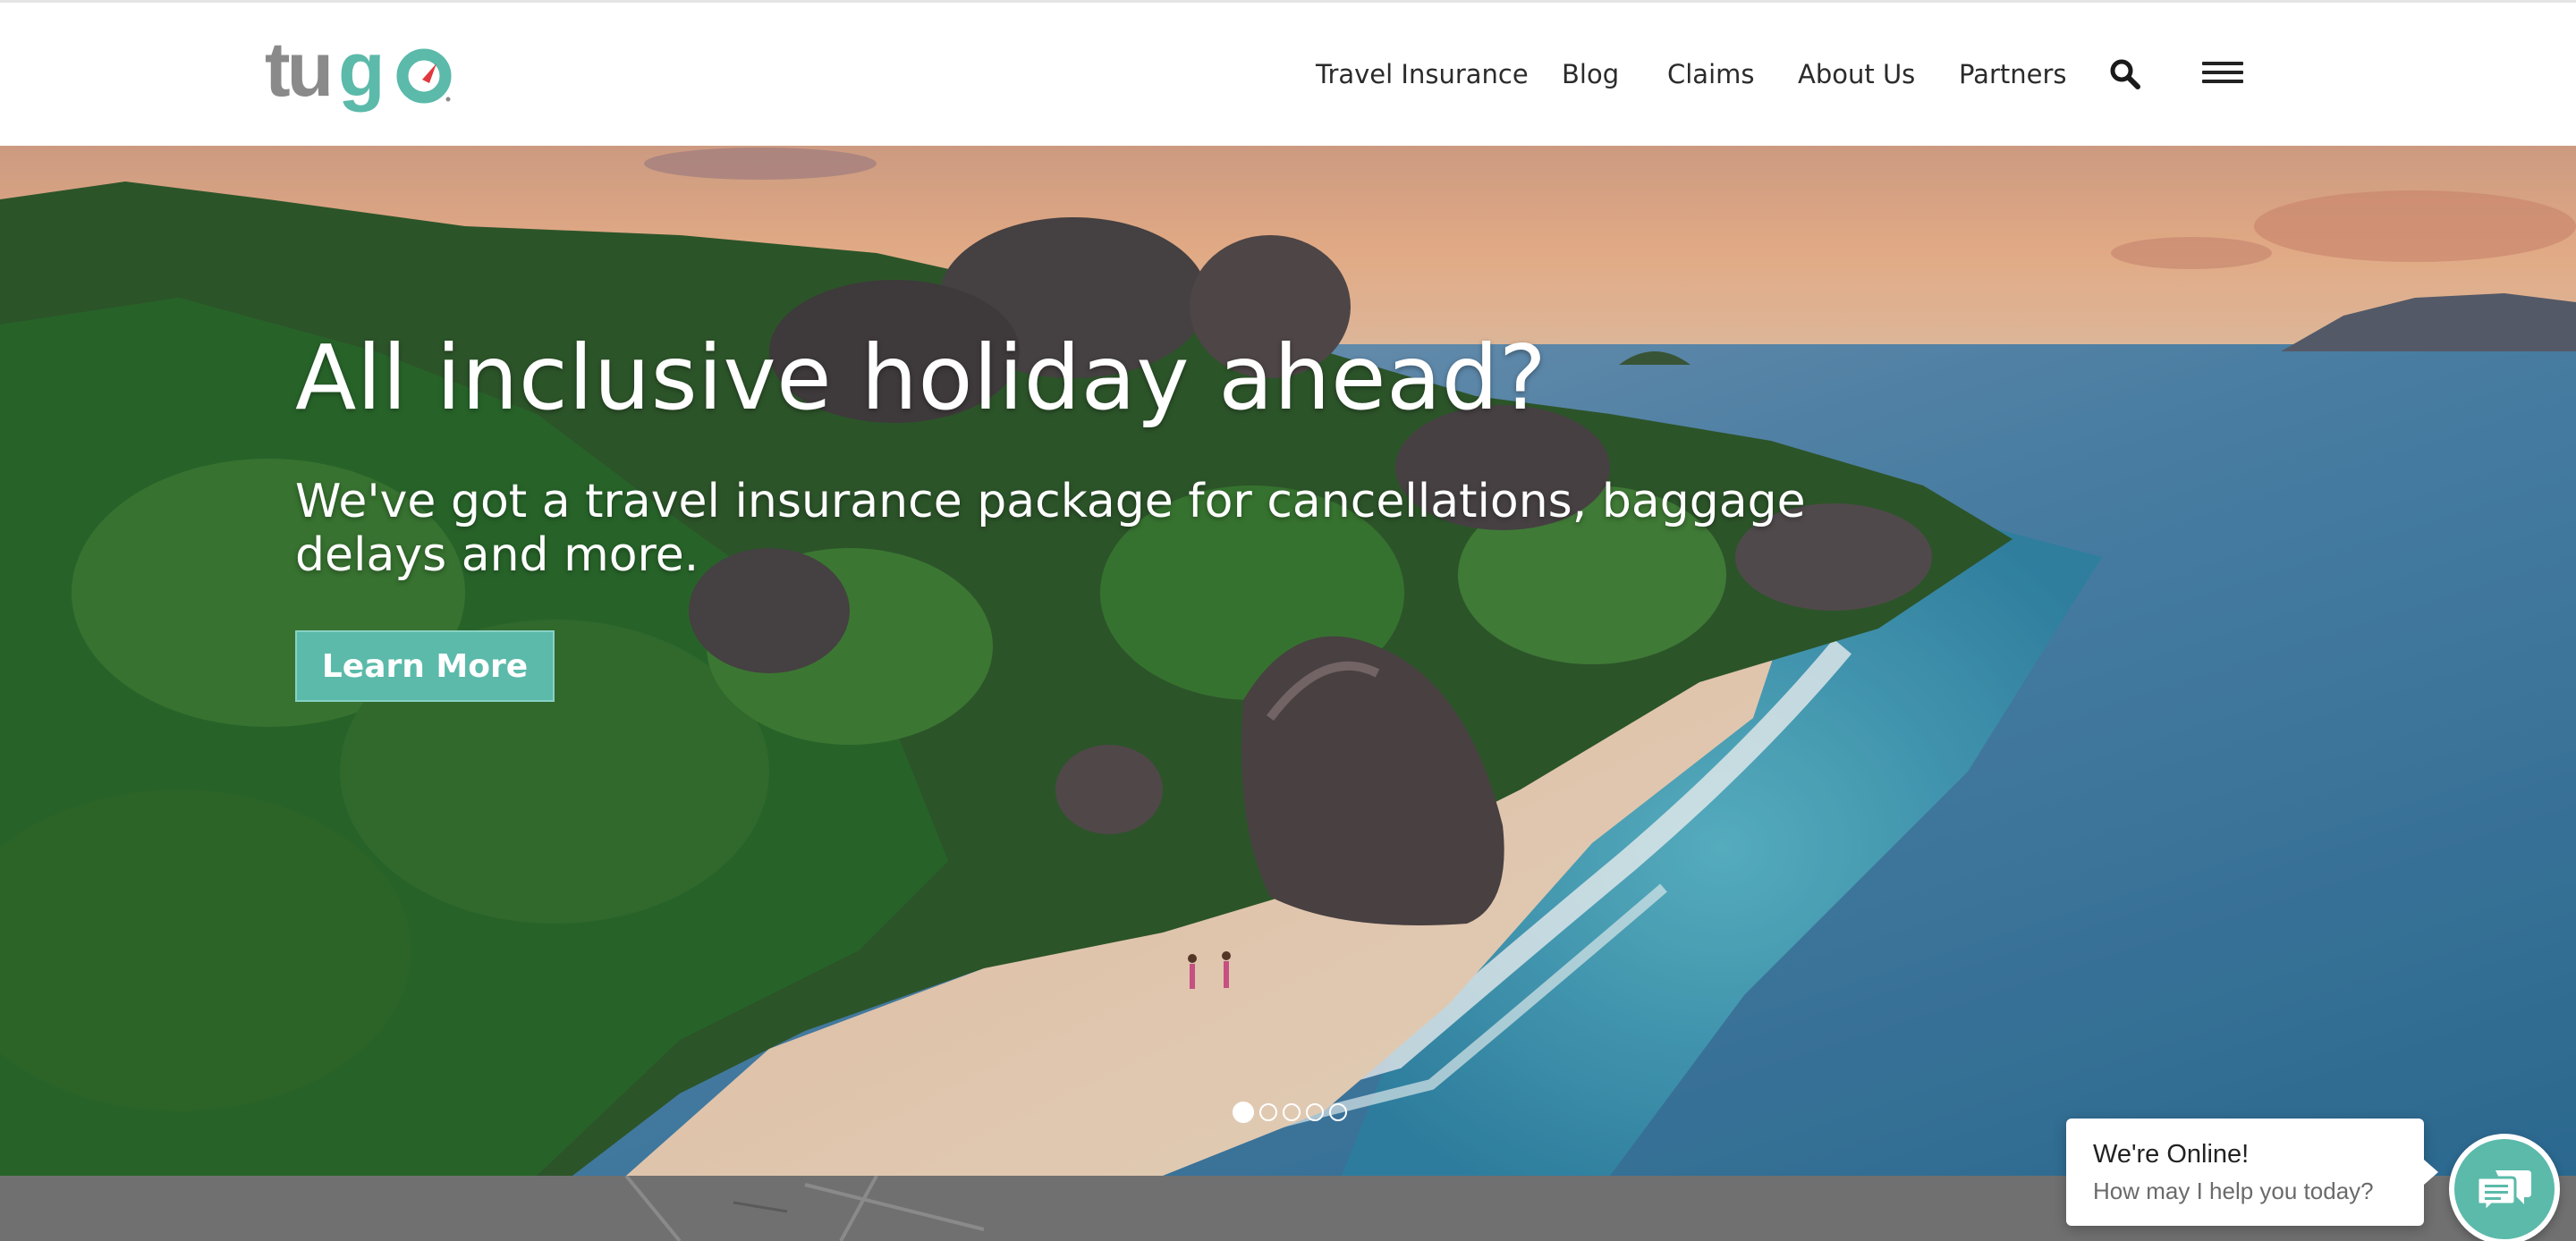 Image resolution: width=2576 pixels, height=1241 pixels. I want to click on learn-more-button: Learn More, so click(425, 666).